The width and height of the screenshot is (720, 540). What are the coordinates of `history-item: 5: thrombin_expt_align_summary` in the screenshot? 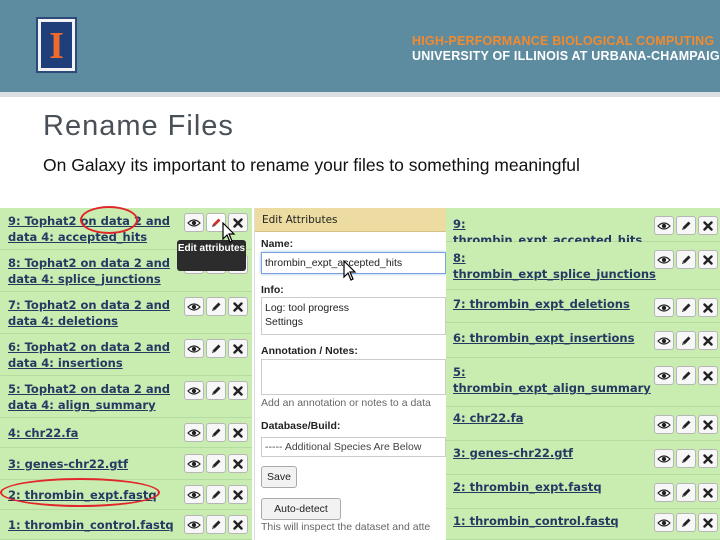 It's located at (583, 382).